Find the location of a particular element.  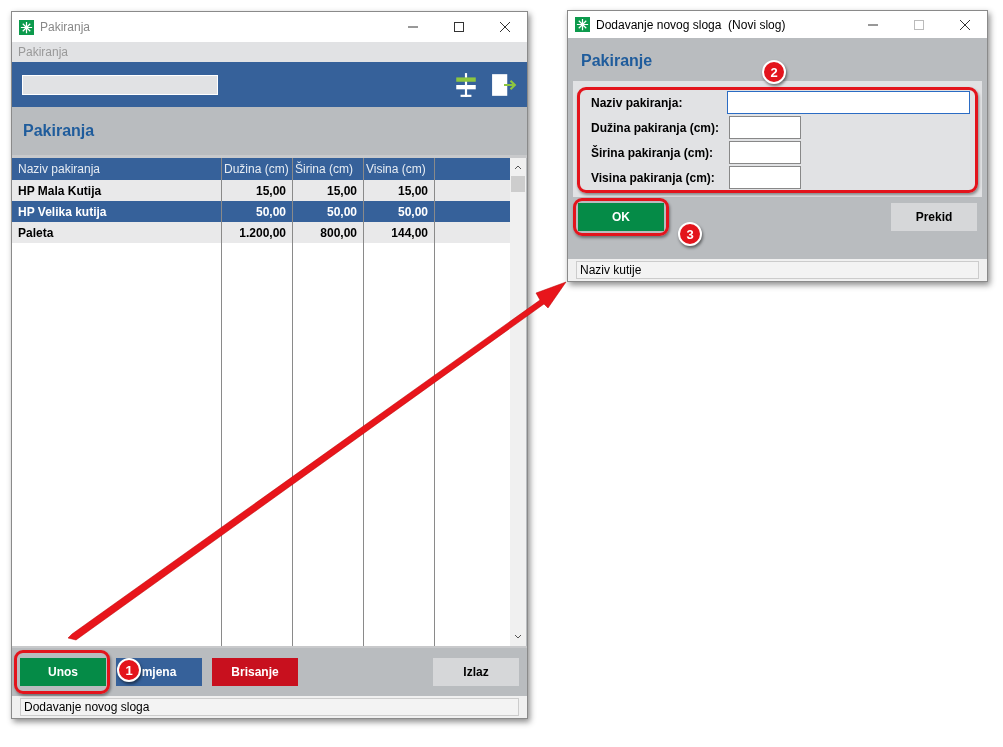

scrollbar is located at coordinates (518, 402).